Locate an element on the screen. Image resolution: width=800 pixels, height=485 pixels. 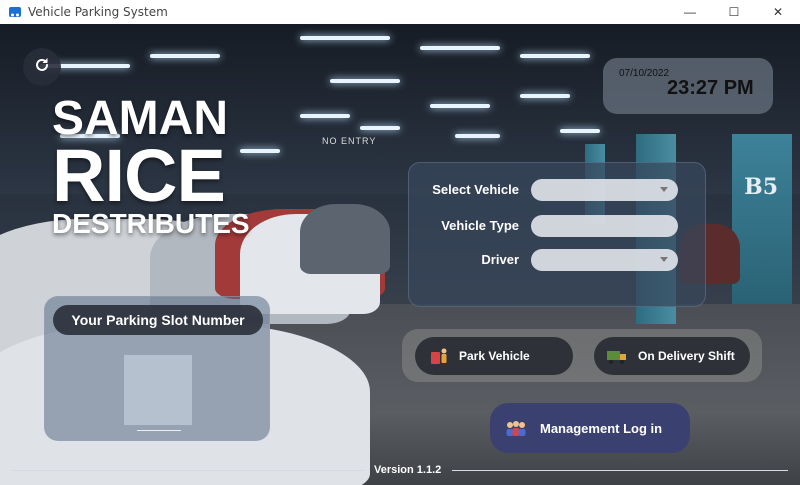
vehicle-form-panel: Select Vehicle Vehicle Type Driver is located at coordinates (557, 234).